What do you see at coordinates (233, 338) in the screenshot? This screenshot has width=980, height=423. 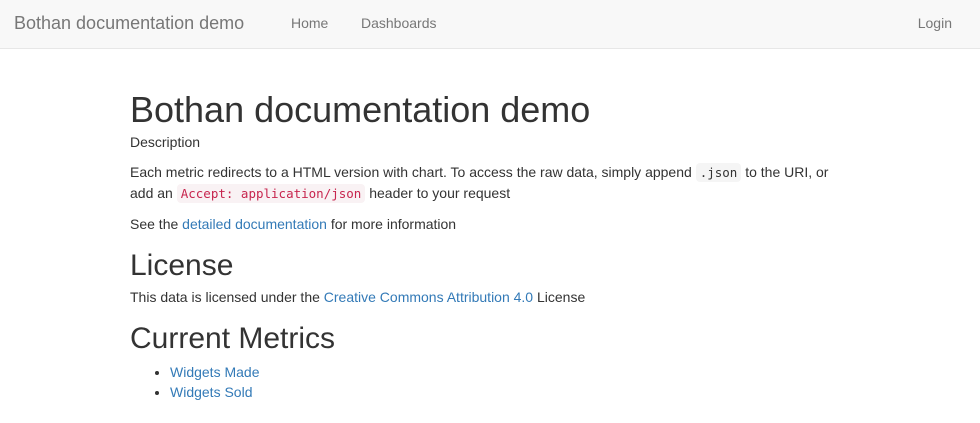 I see `current-metrics-heading: Current Metrics` at bounding box center [233, 338].